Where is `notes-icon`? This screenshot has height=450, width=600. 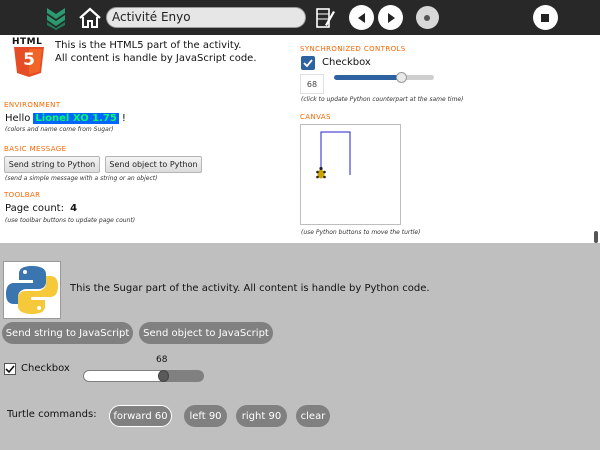
notes-icon is located at coordinates (325, 17).